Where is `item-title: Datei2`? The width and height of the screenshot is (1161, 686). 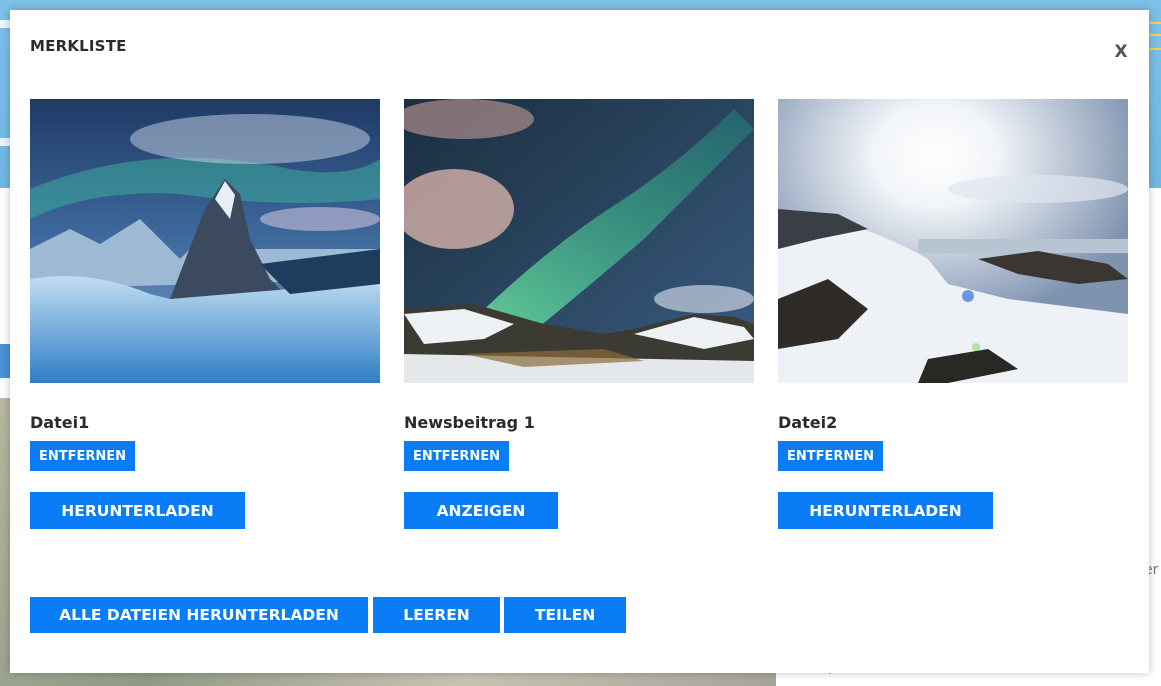
item-title: Datei2 is located at coordinates (808, 422).